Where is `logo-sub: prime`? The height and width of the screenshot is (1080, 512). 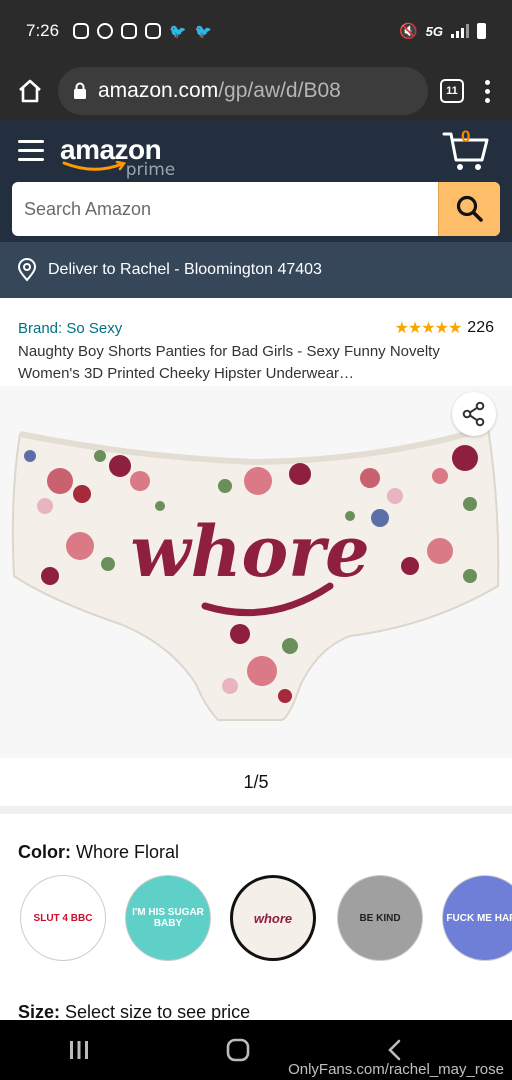 logo-sub: prime is located at coordinates (150, 170).